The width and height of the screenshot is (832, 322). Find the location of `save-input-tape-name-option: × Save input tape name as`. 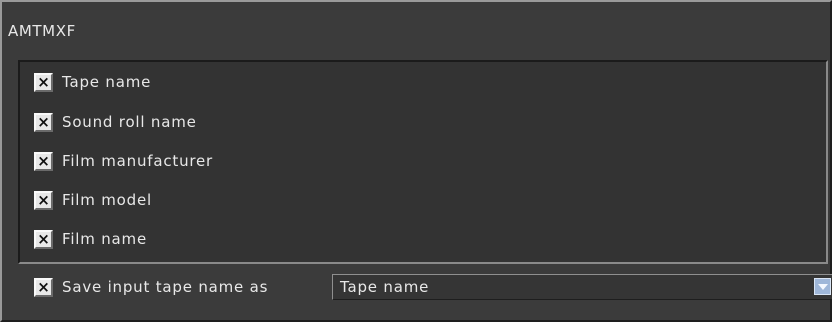

save-input-tape-name-option: × Save input tape name as is located at coordinates (151, 287).